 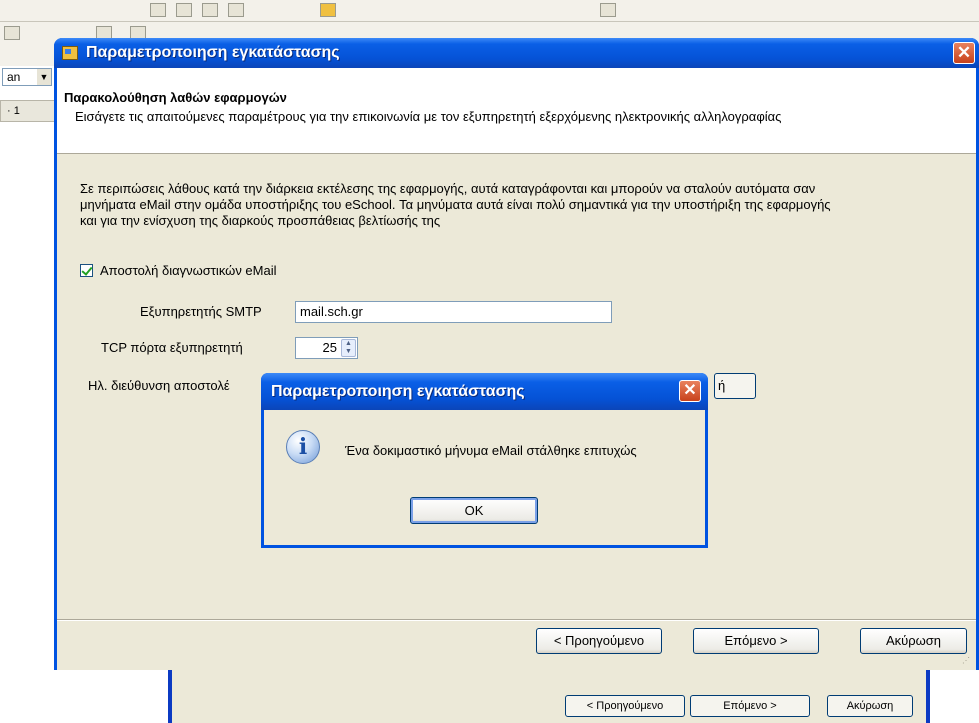 I want to click on port-stepper: 25 ▲ ▼, so click(x=326, y=348).